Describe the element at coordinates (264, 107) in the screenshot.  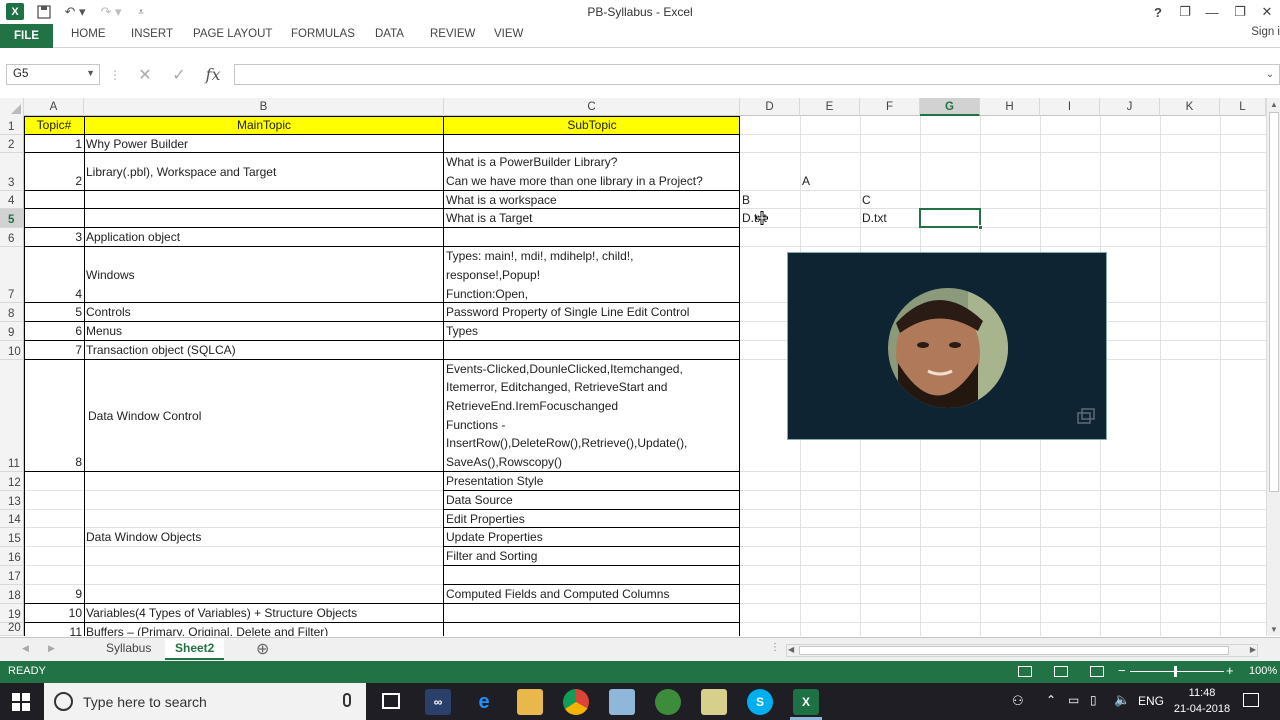
I see `column-header-b: B` at that location.